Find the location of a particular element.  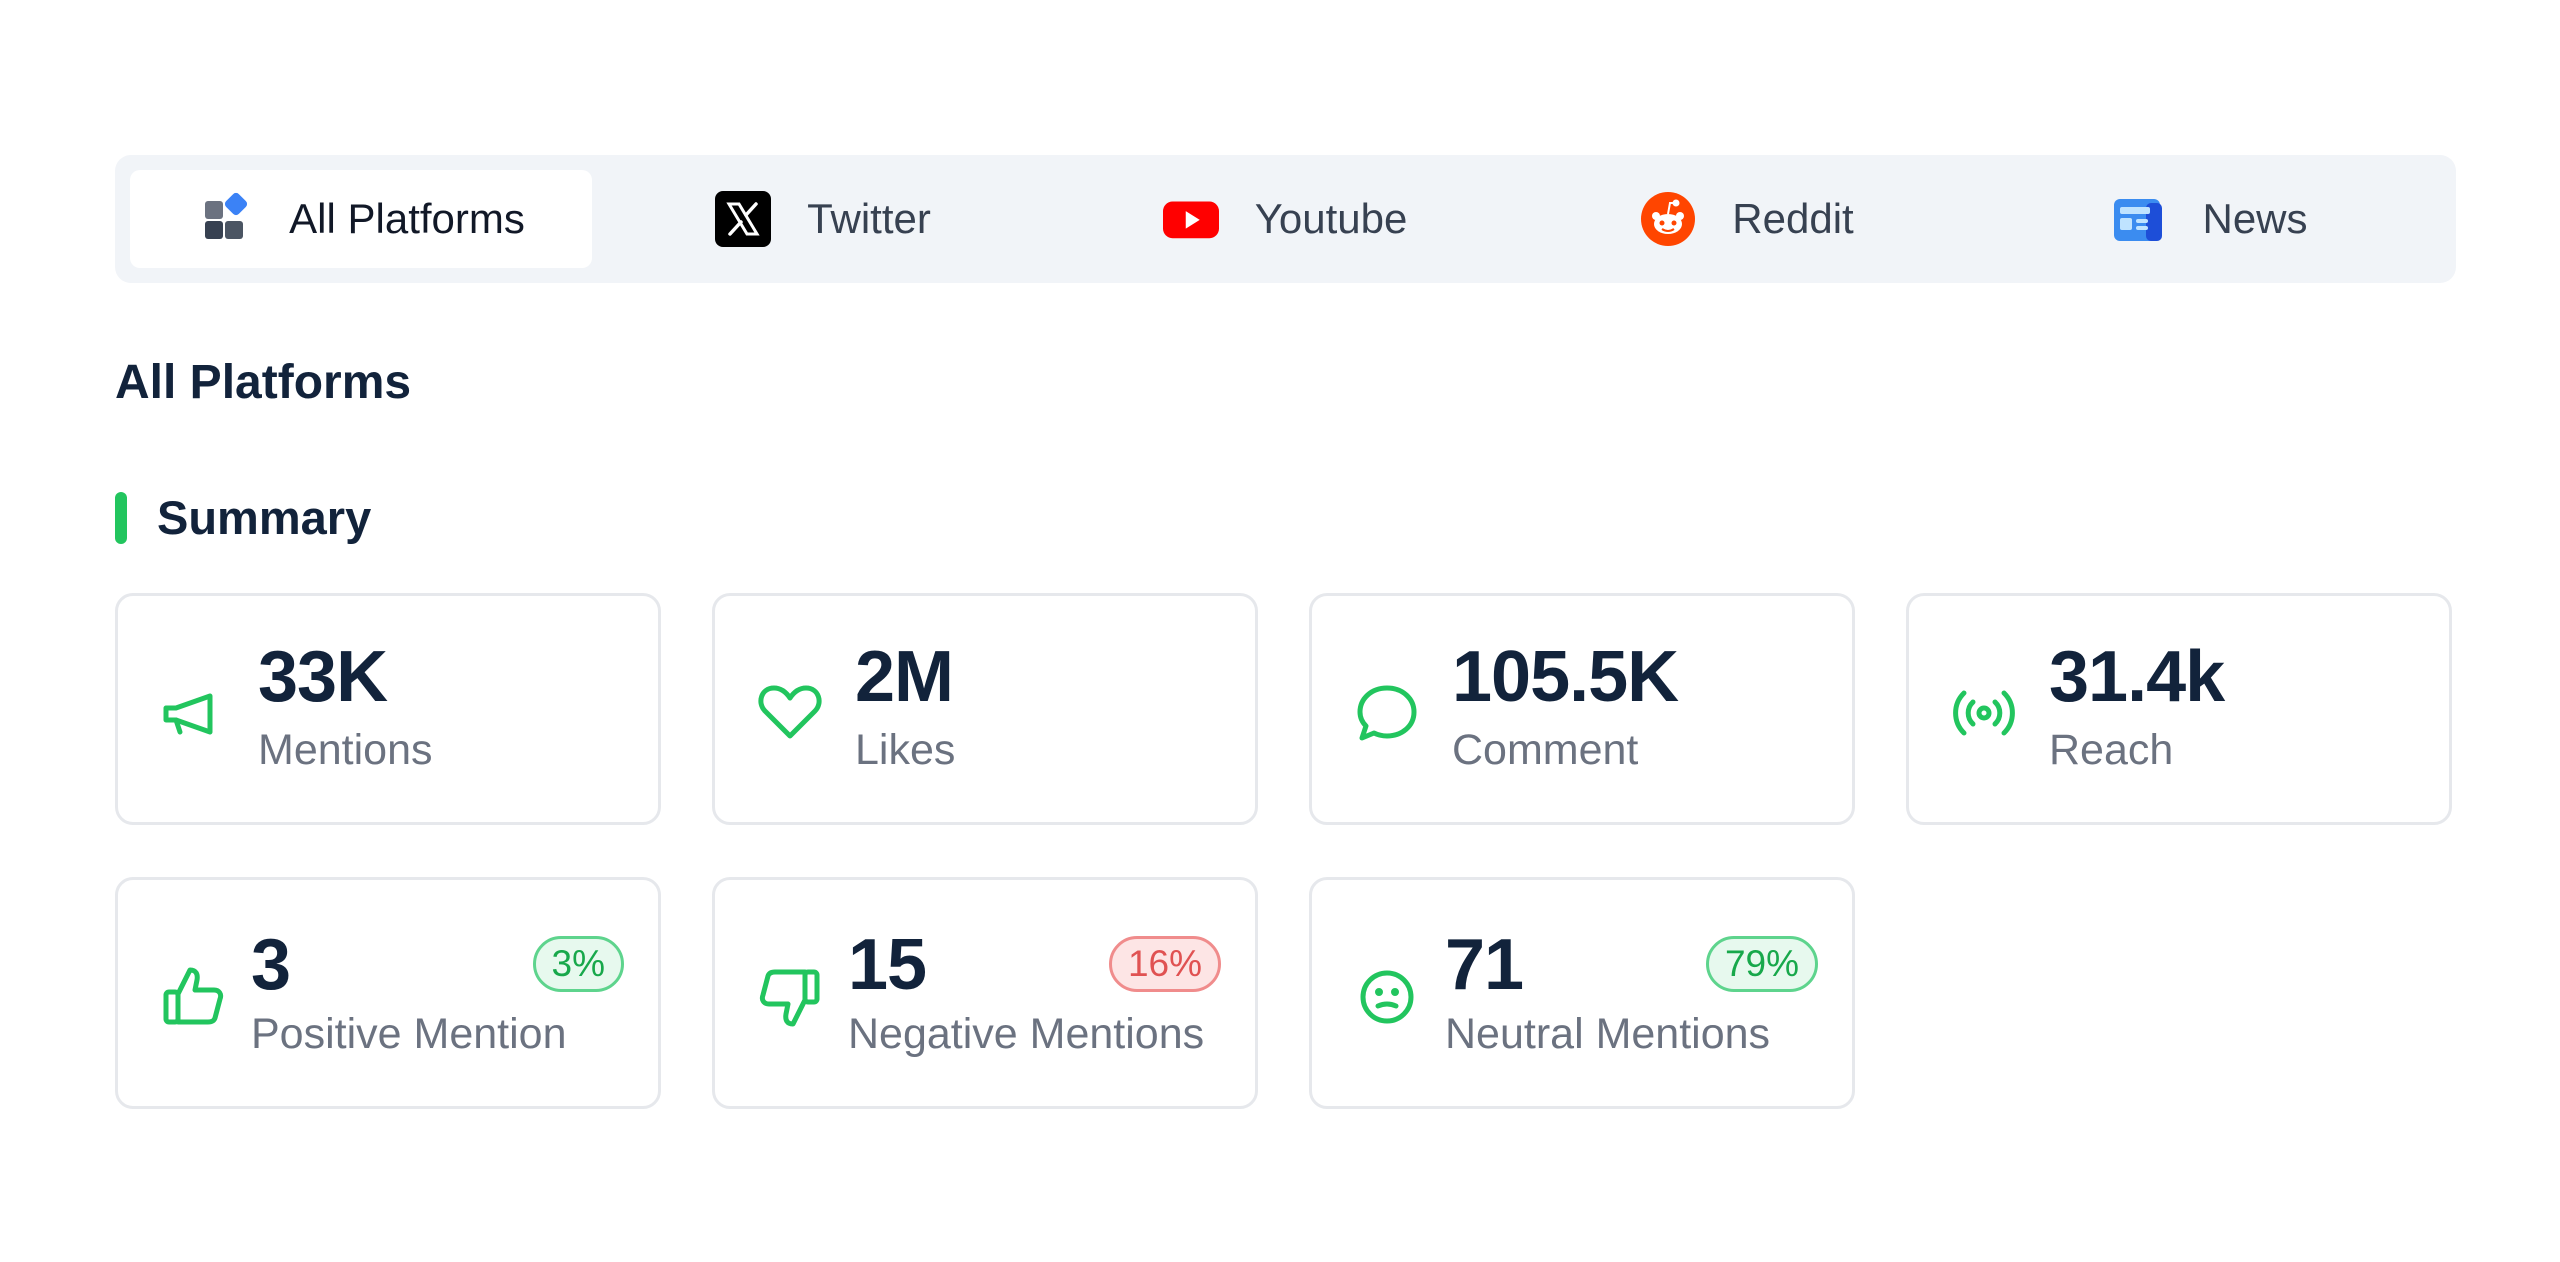

likes-value: 2M is located at coordinates (904, 677).